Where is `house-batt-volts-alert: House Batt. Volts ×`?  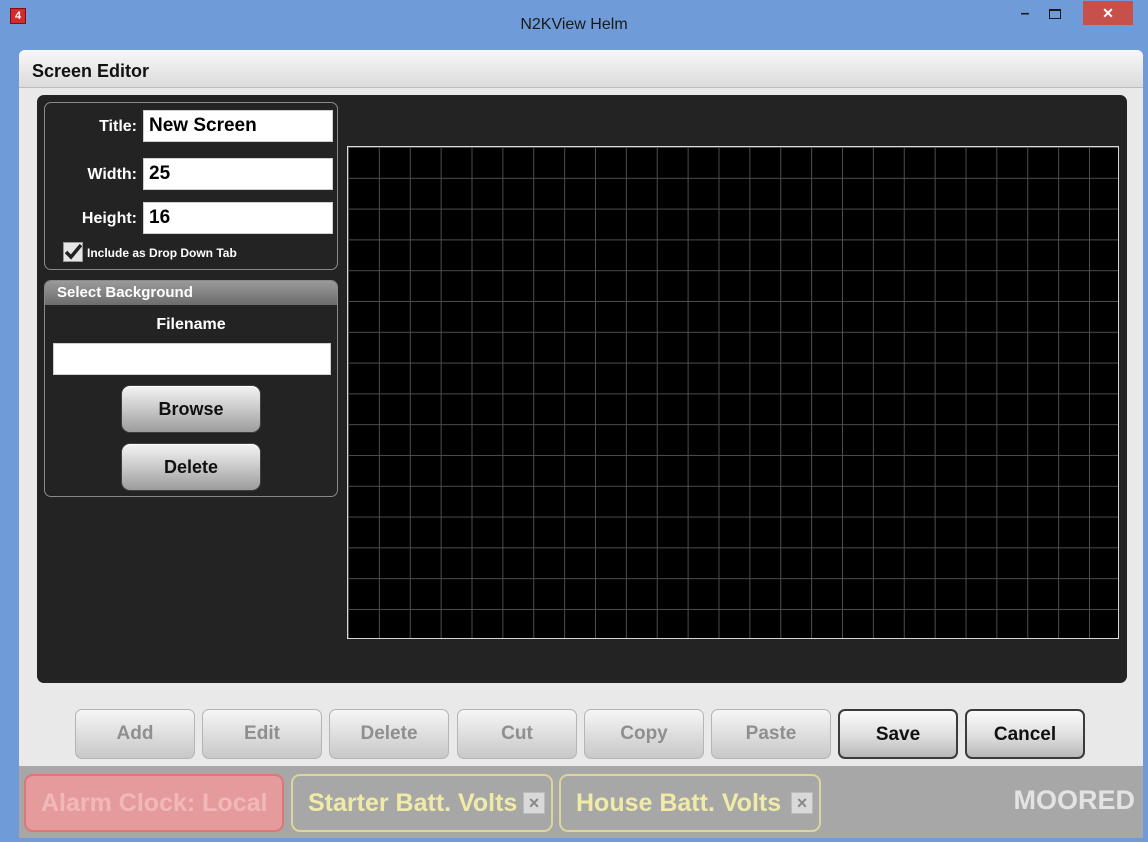 house-batt-volts-alert: House Batt. Volts × is located at coordinates (690, 803).